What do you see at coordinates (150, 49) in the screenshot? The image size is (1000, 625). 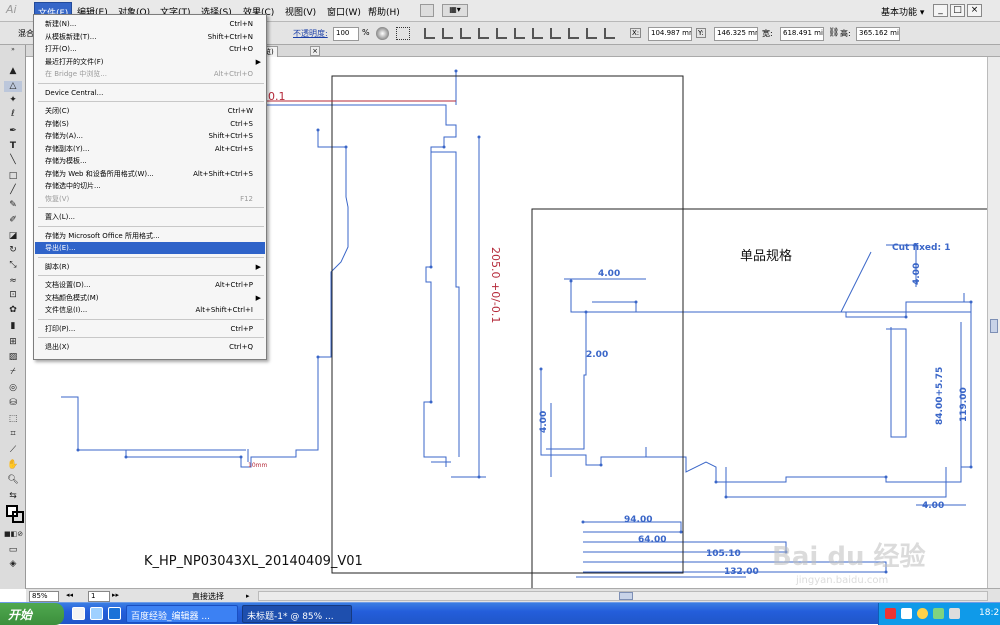 I see `file-menu-item: 打开(O)... Ctrl+O` at bounding box center [150, 49].